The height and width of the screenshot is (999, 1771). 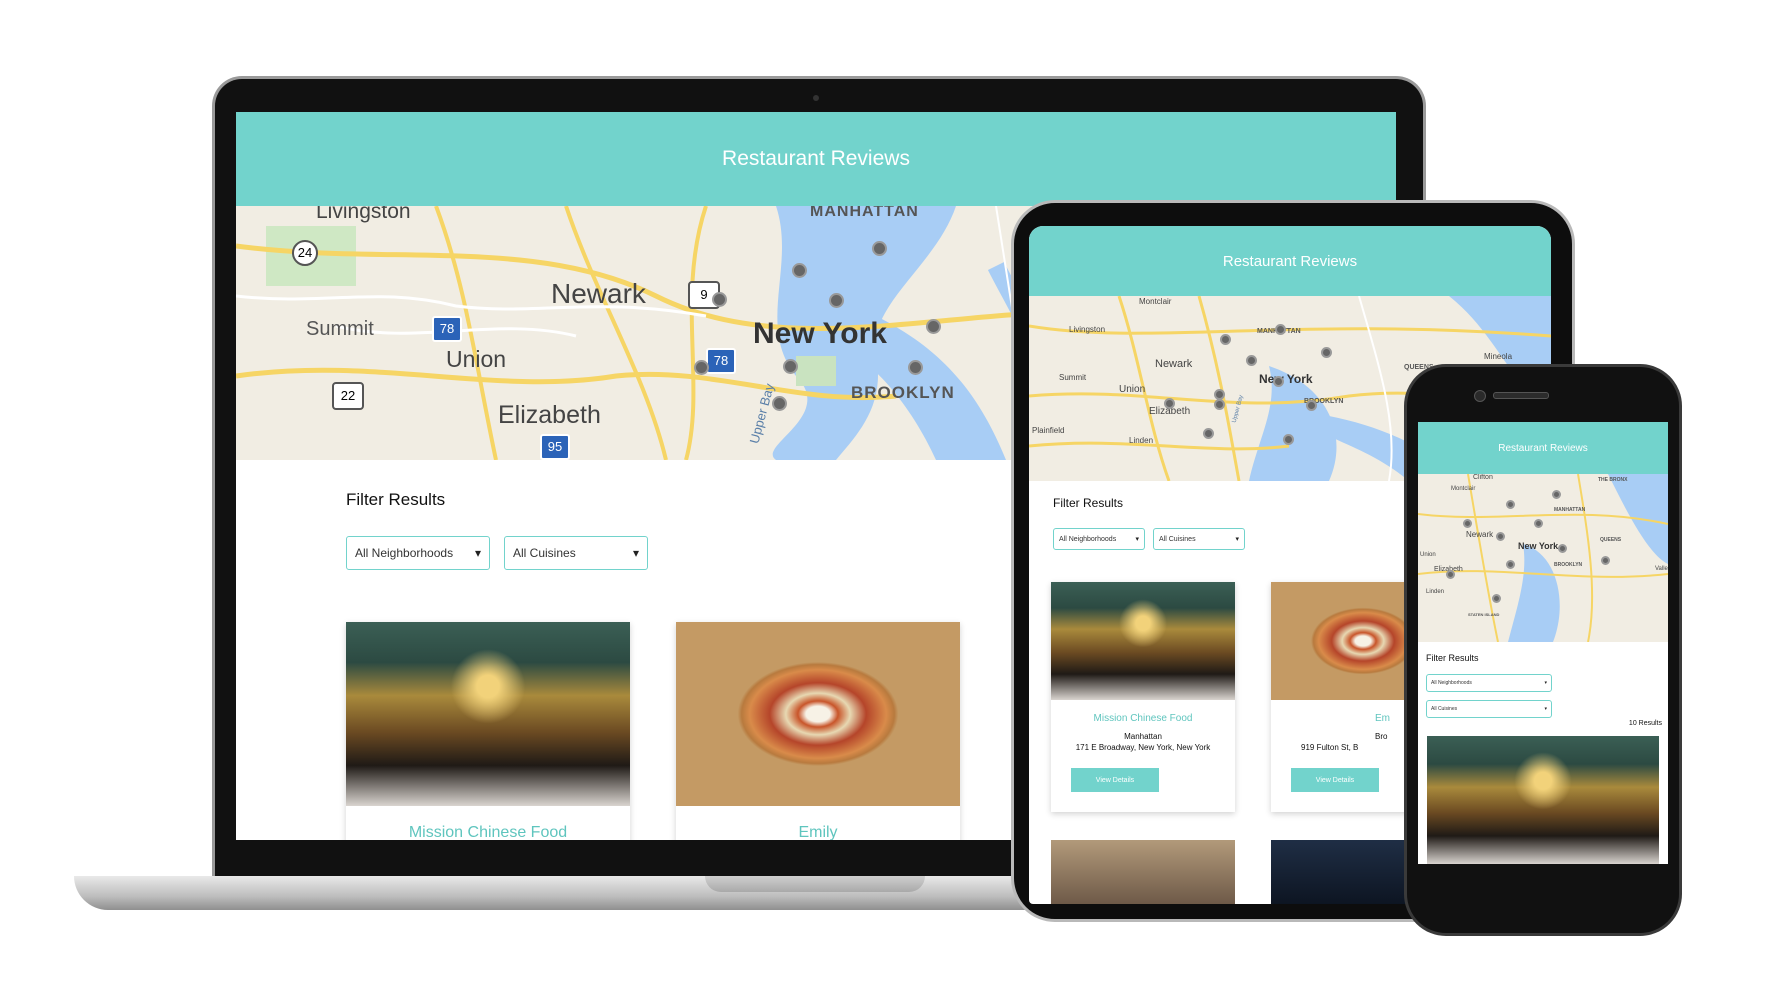 I want to click on map-label-mineola: Mineola, so click(x=1498, y=356).